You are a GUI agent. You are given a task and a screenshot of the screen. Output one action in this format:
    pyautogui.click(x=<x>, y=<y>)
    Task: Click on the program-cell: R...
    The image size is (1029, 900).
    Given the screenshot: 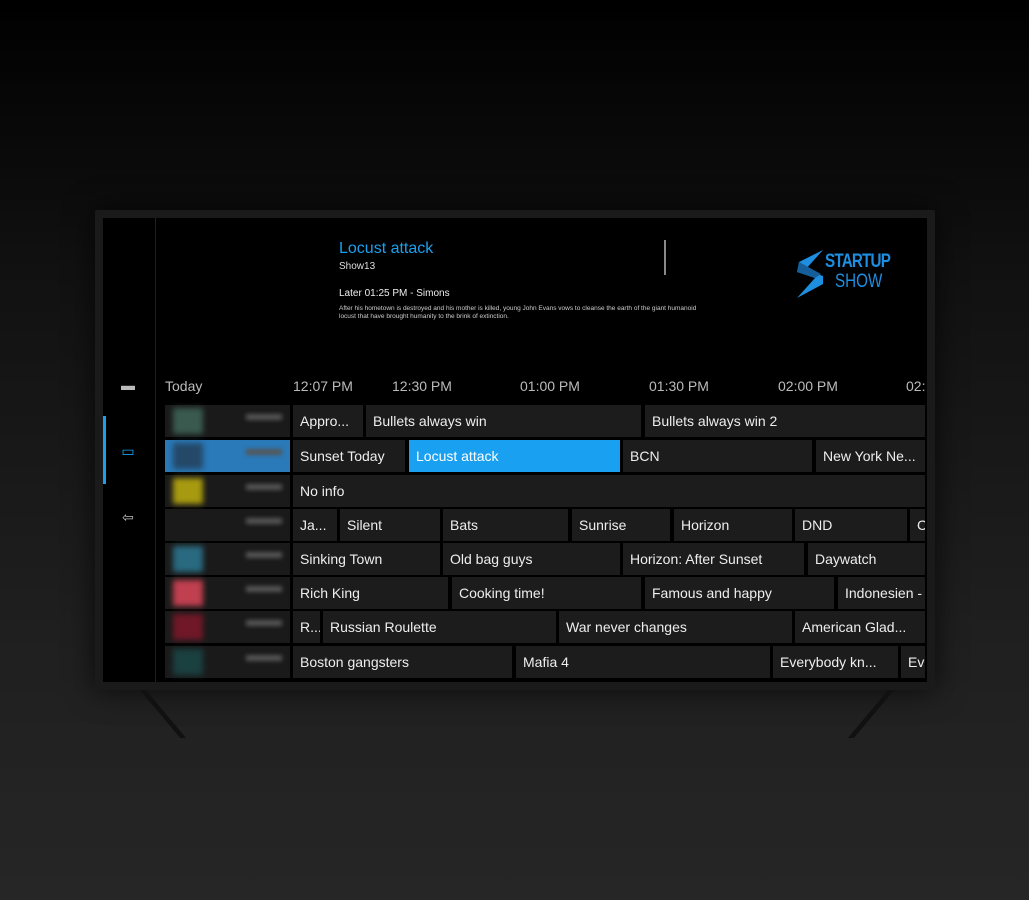 What is the action you would take?
    pyautogui.click(x=306, y=627)
    